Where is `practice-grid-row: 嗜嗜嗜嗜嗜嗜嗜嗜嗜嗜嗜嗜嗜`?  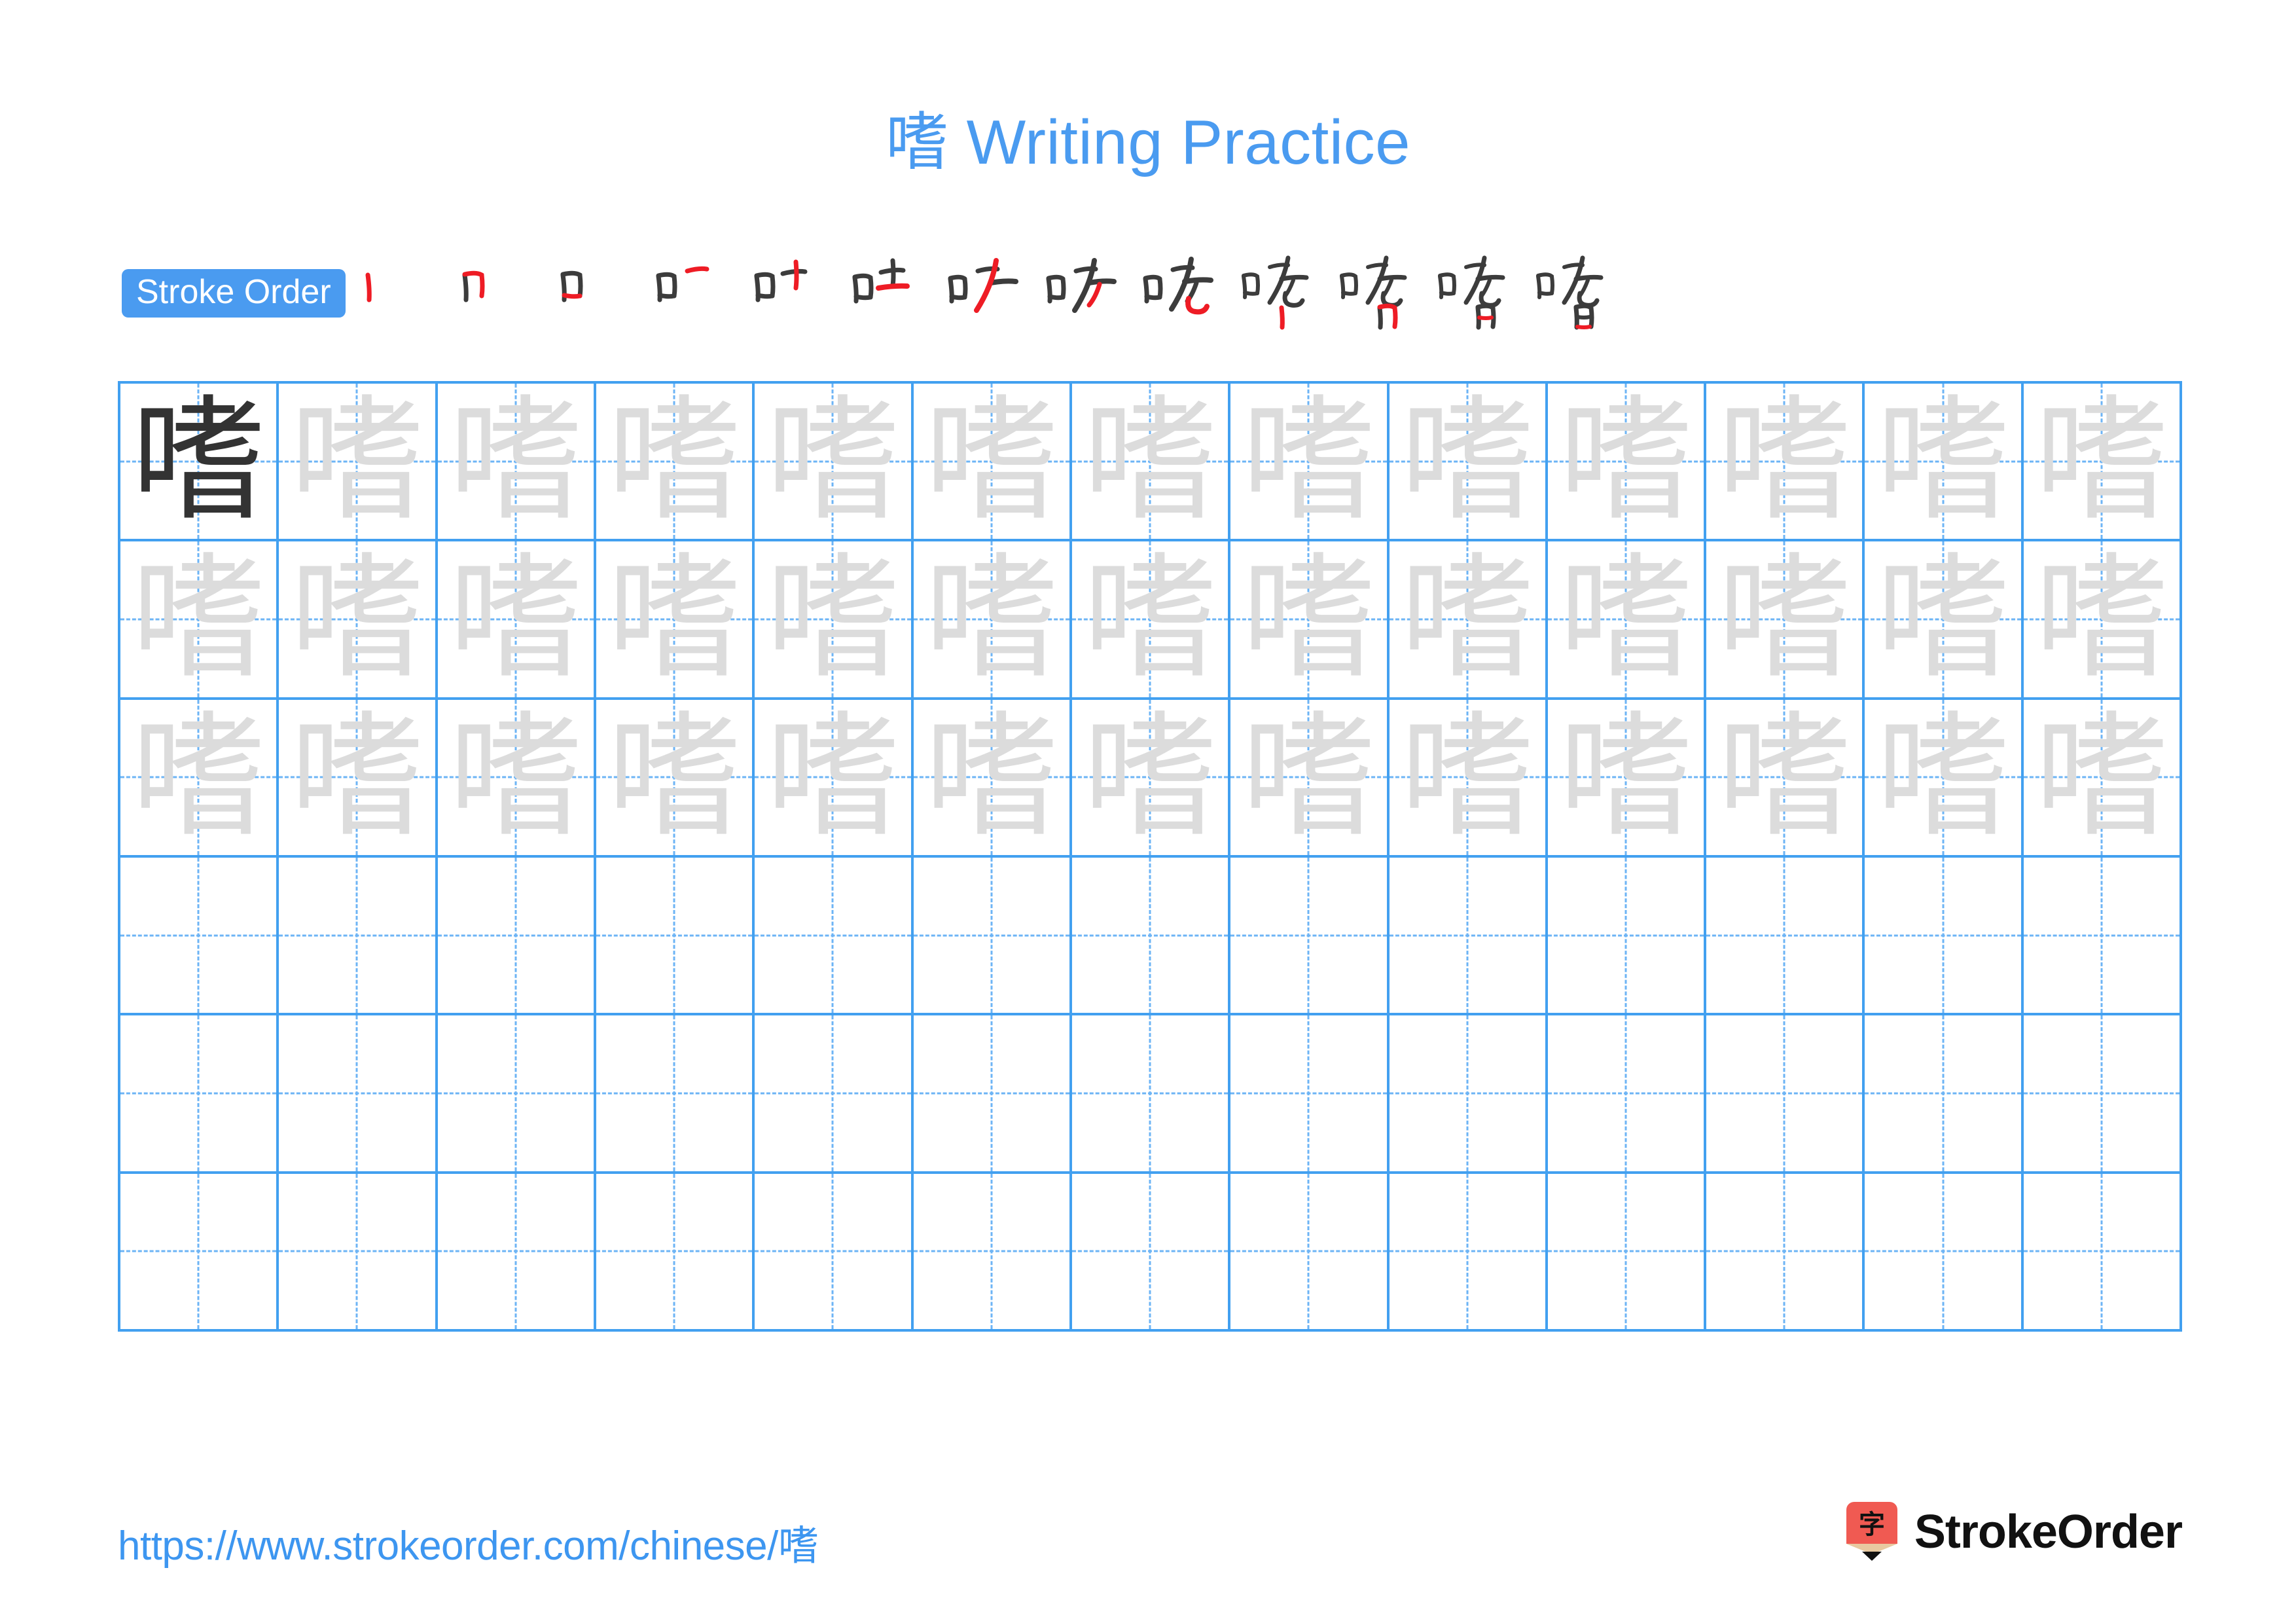
practice-grid-row: 嗜嗜嗜嗜嗜嗜嗜嗜嗜嗜嗜嗜嗜 is located at coordinates (1151, 778).